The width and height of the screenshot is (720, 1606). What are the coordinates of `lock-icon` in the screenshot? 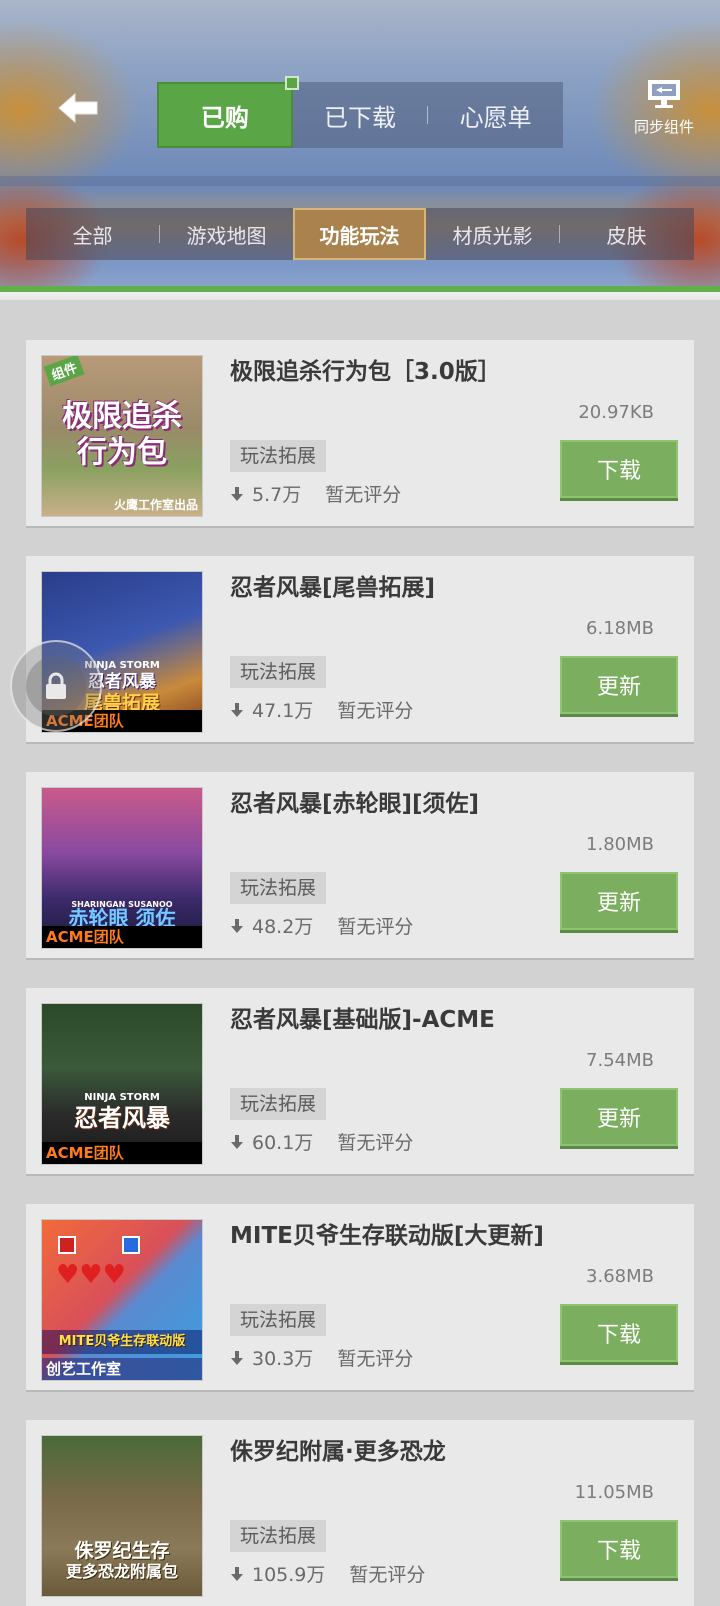 It's located at (56, 685).